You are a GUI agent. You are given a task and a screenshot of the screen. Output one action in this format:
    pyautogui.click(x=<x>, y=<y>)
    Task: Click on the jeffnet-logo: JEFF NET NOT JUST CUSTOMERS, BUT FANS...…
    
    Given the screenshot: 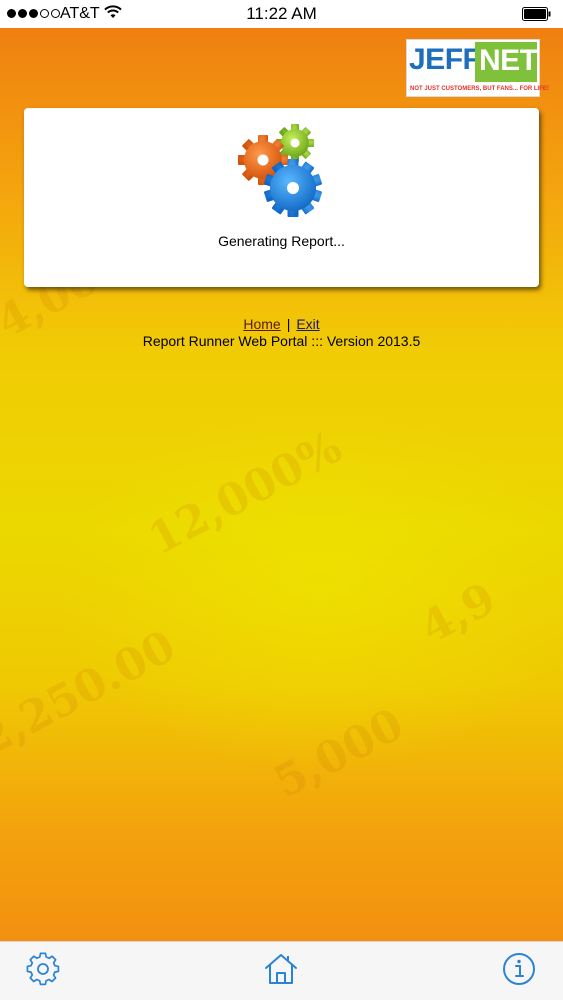 What is the action you would take?
    pyautogui.click(x=477, y=68)
    